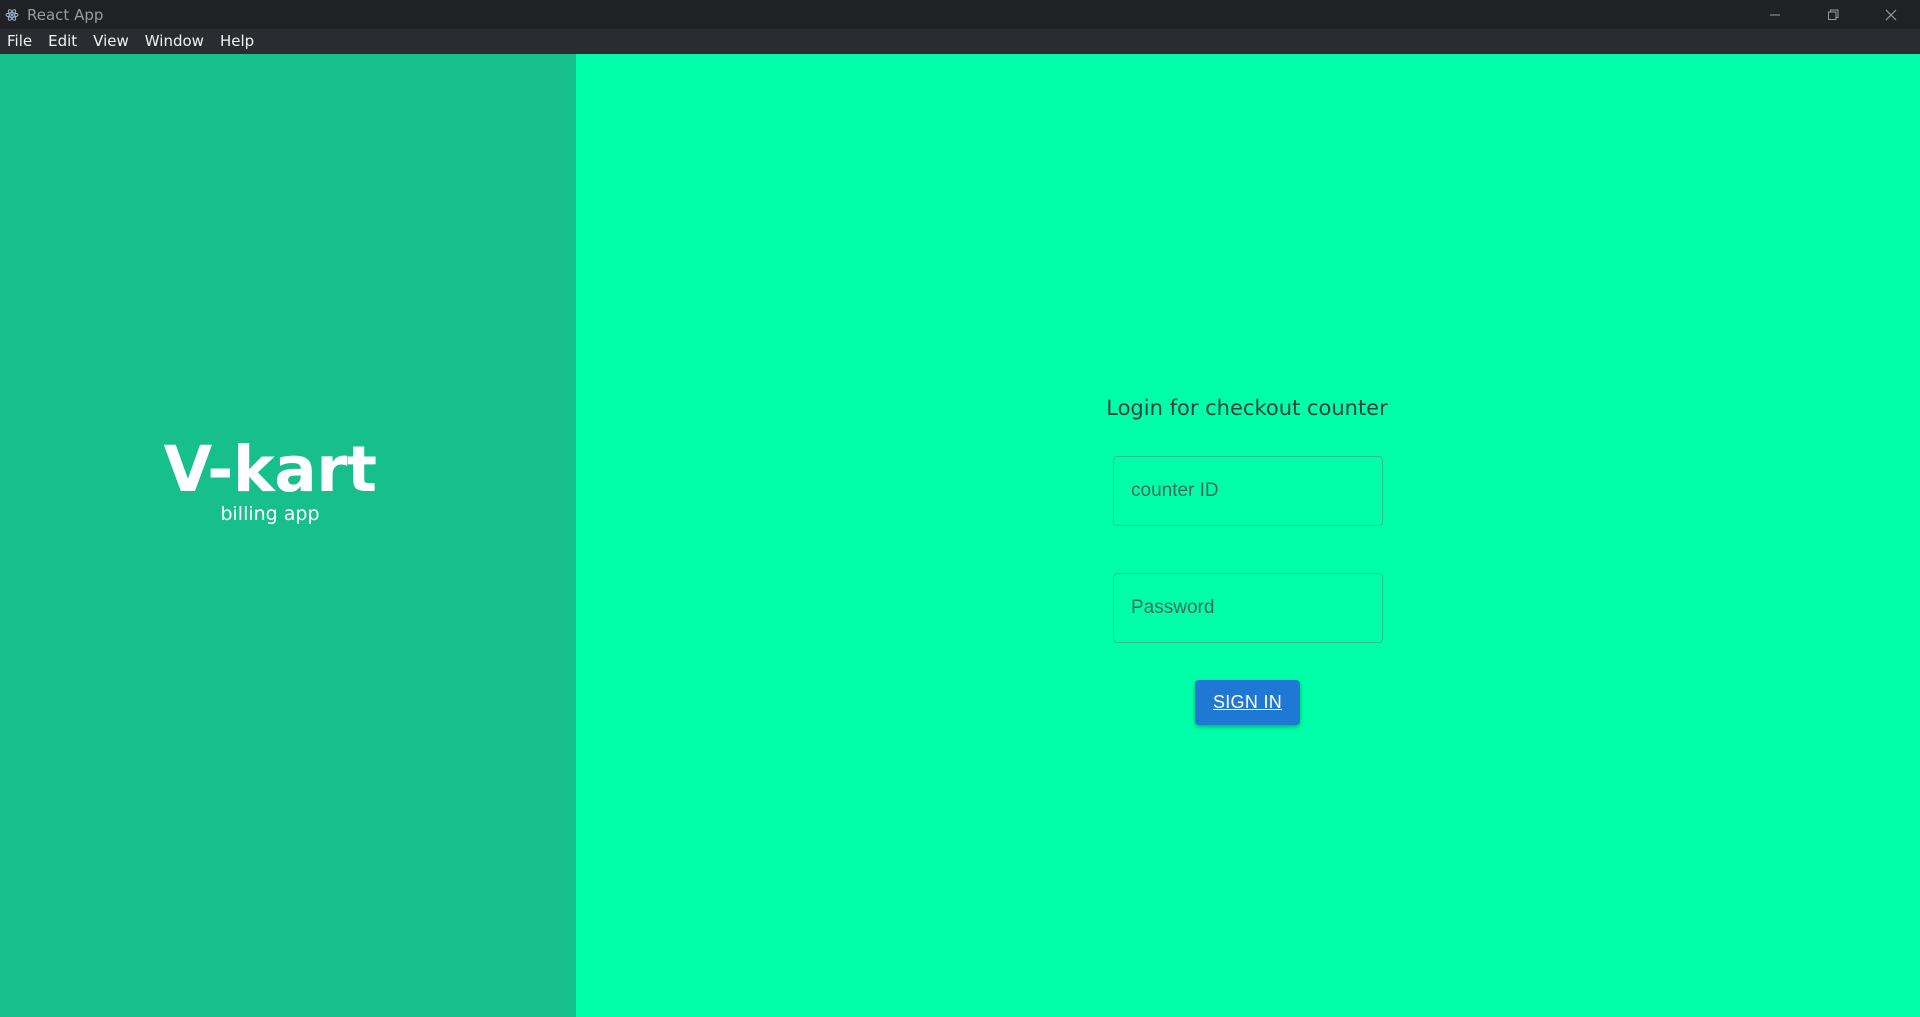  I want to click on counter-id-input, so click(1248, 491).